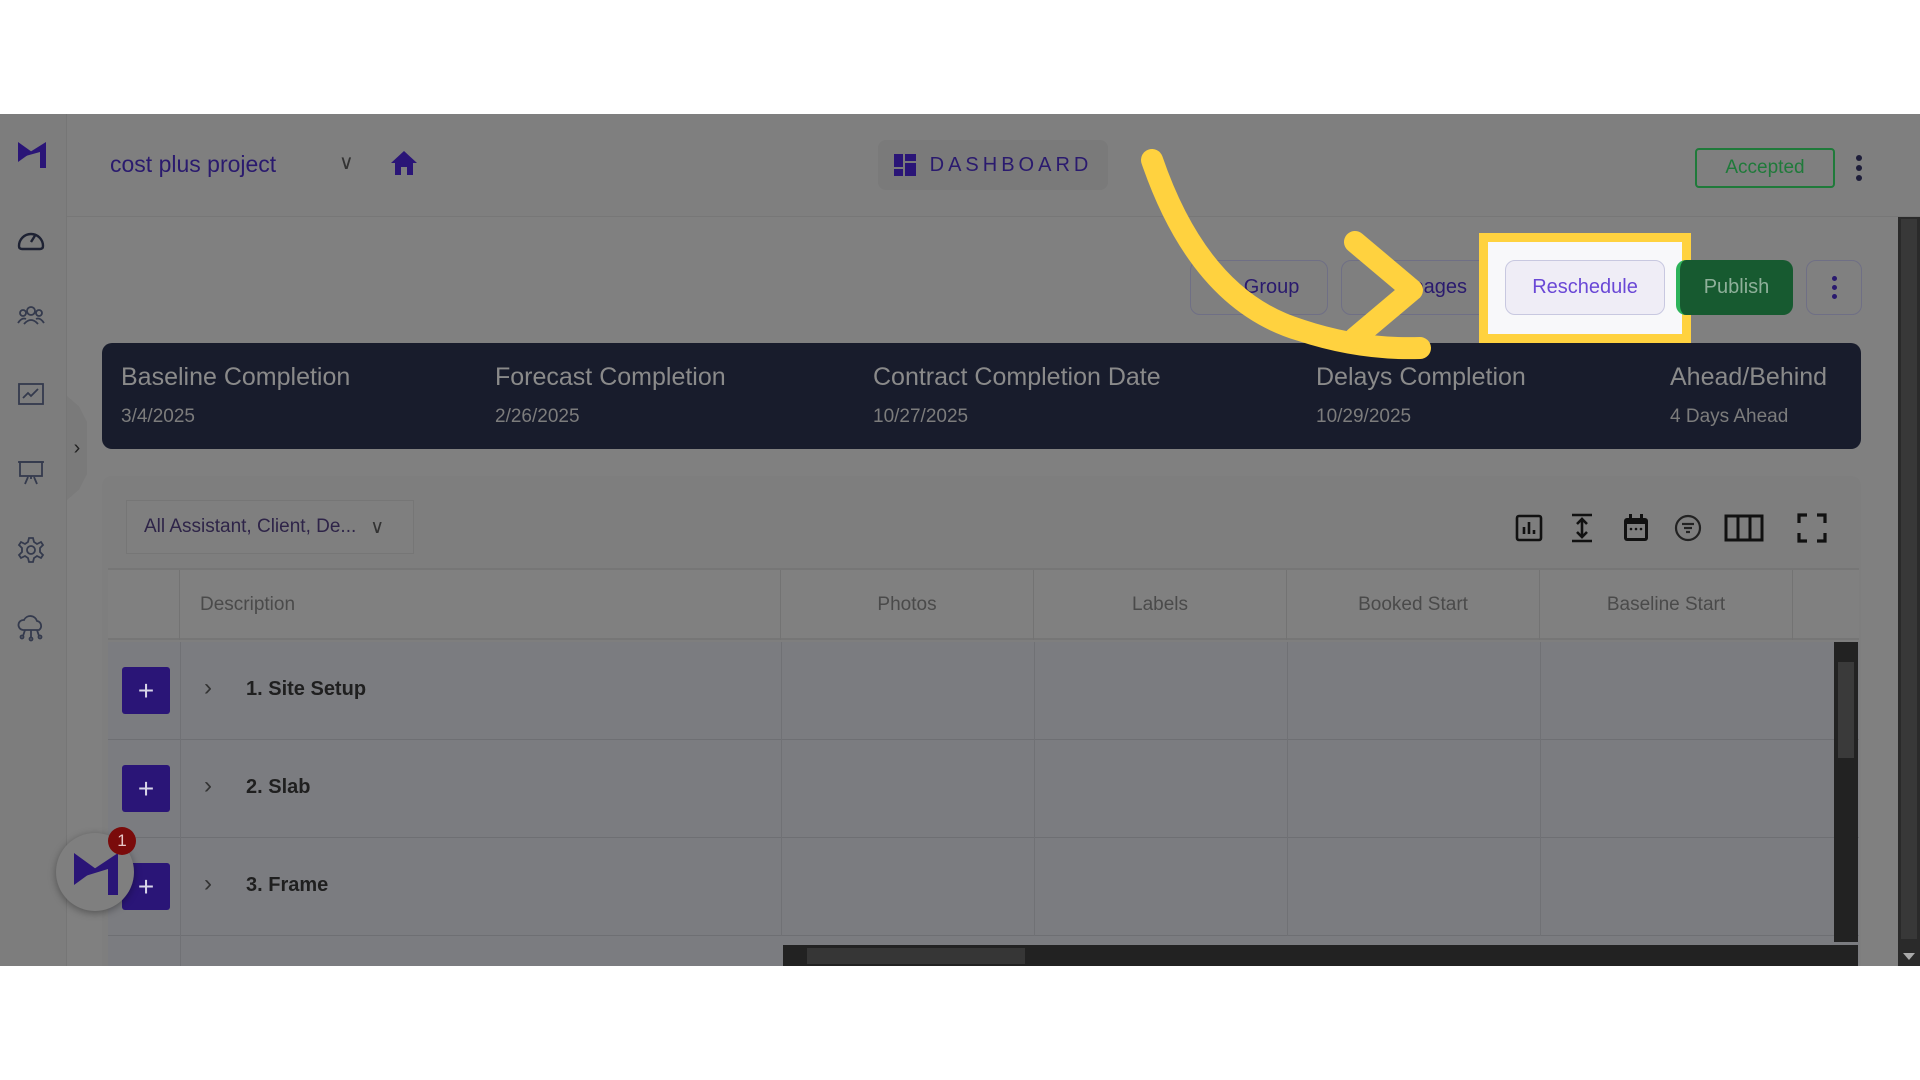 The width and height of the screenshot is (1920, 1080). I want to click on column-header-baseline-start: Baseline Start, so click(1666, 605).